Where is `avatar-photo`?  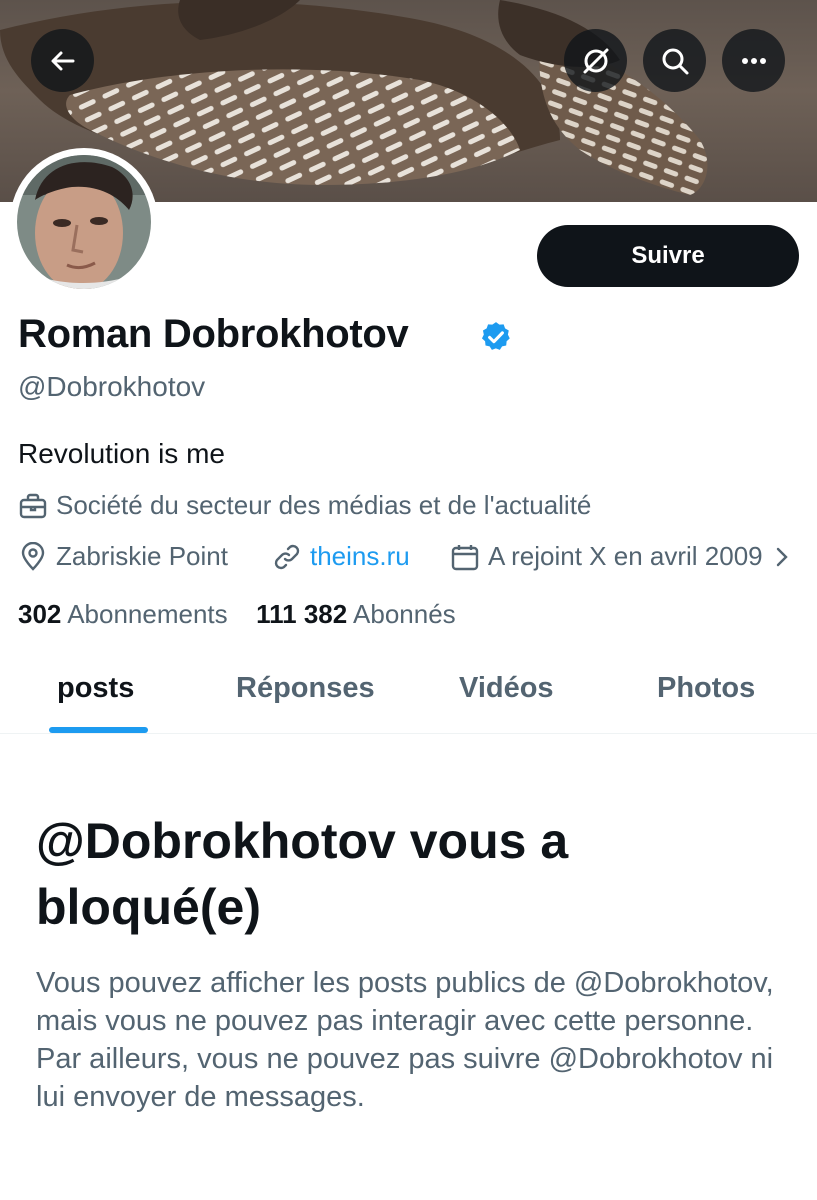
avatar-photo is located at coordinates (84, 222).